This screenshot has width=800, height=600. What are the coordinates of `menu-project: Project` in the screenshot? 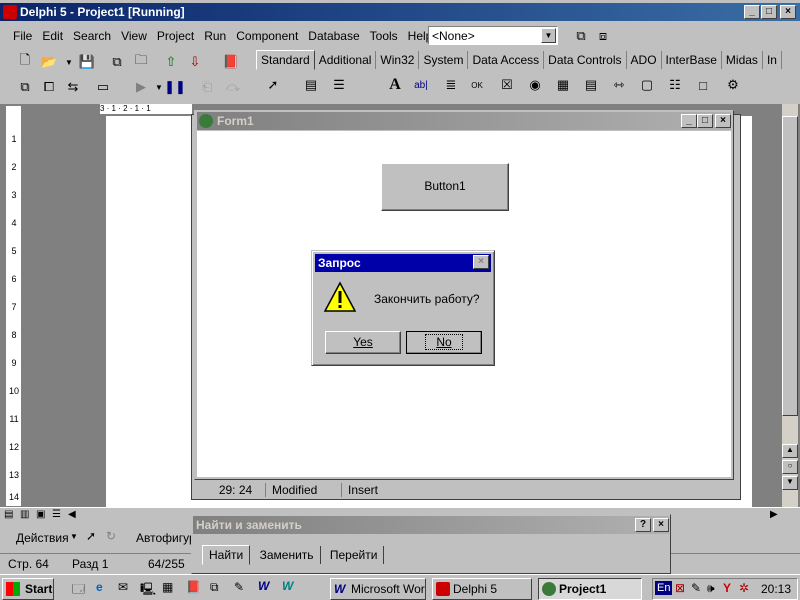 It's located at (175, 36).